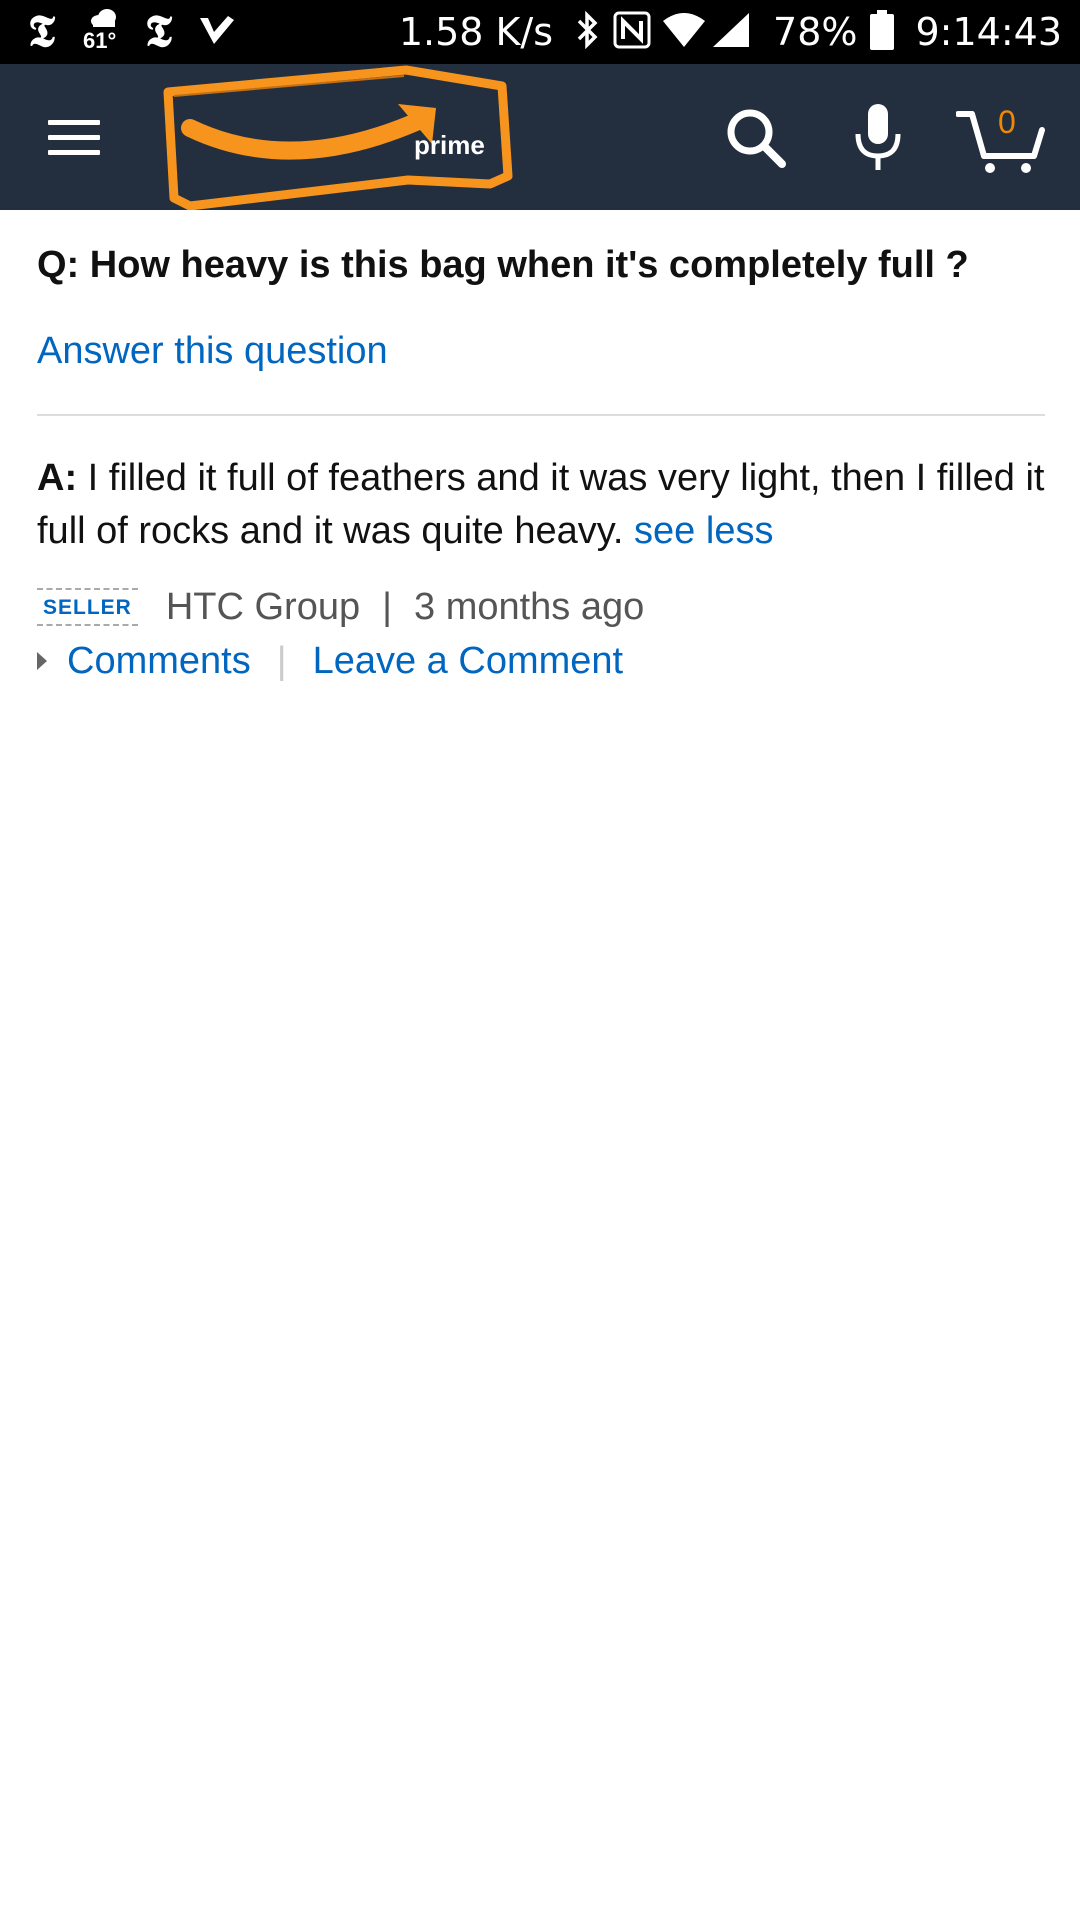 The height and width of the screenshot is (1920, 1080). Describe the element at coordinates (476, 32) in the screenshot. I see `network-speed: 1.58 K/s` at that location.